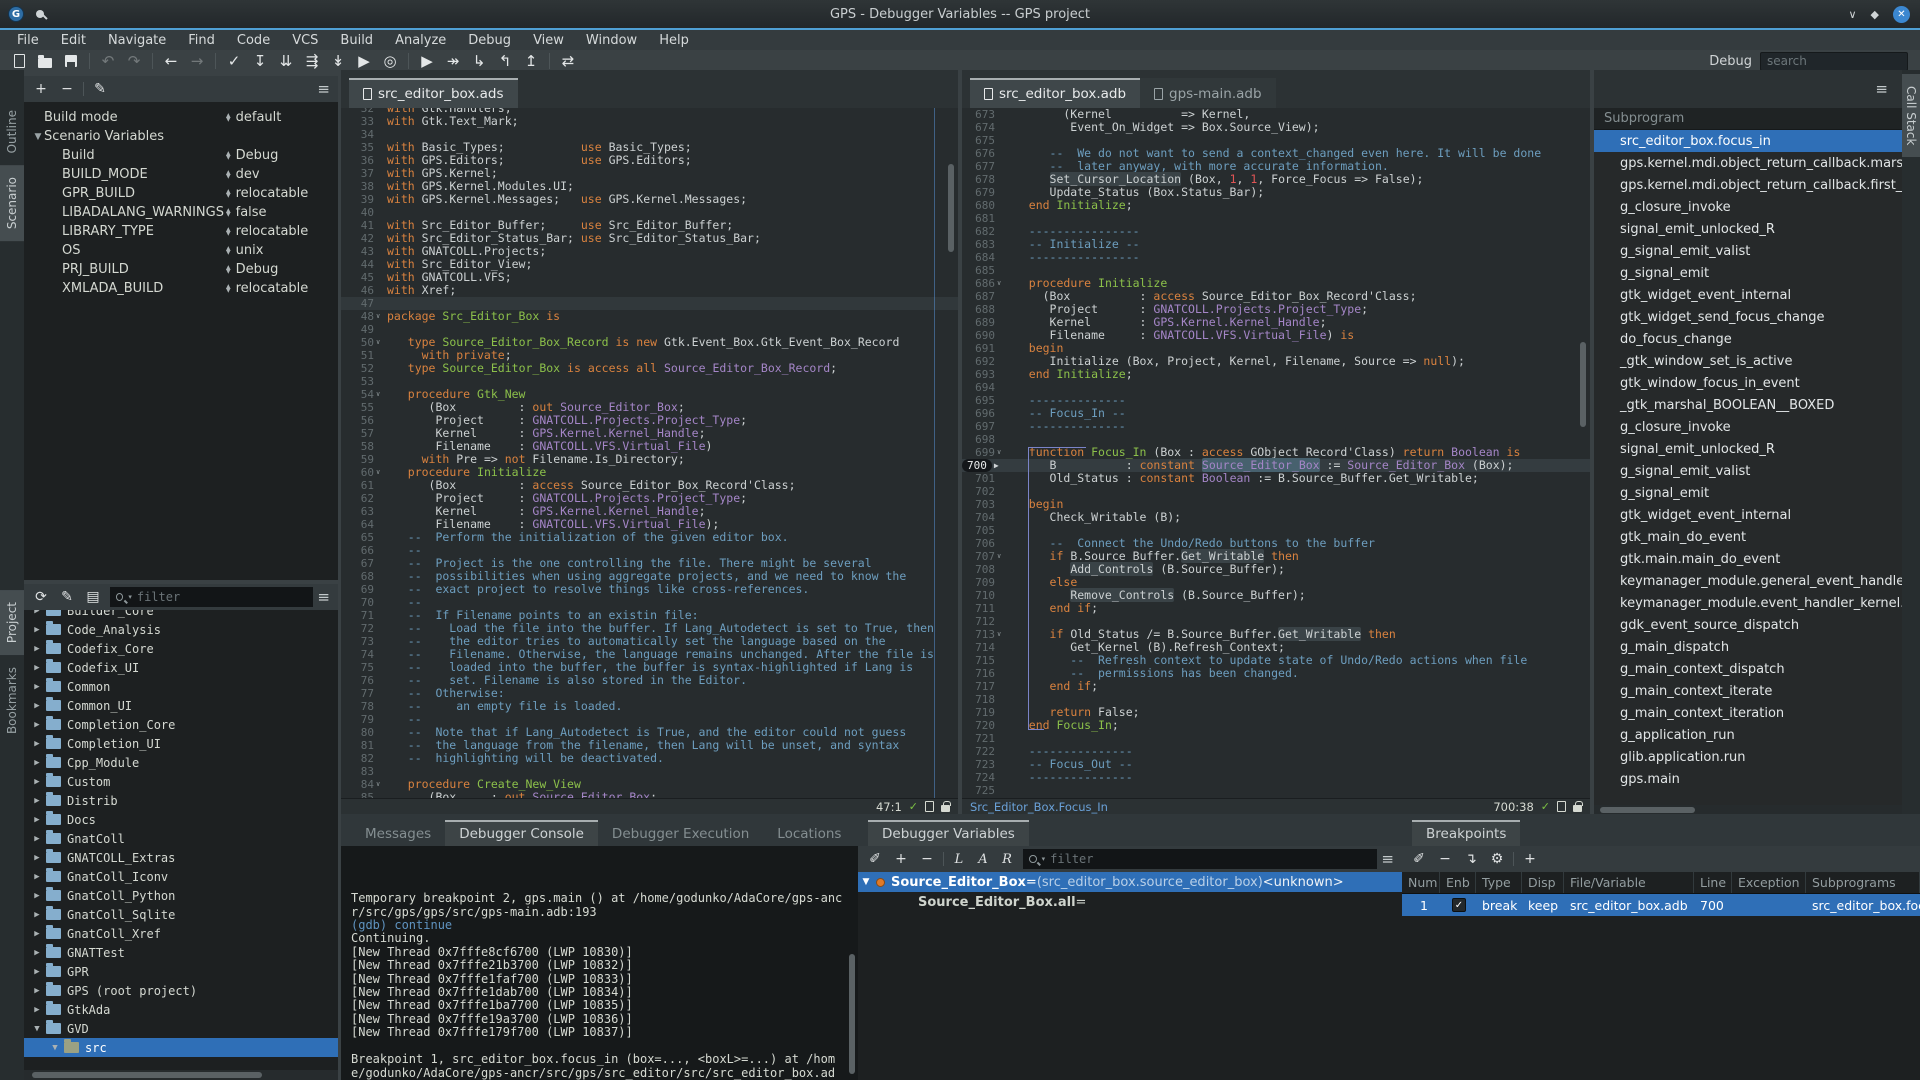 This screenshot has height=1080, width=1920. I want to click on open-folder-icon, so click(45, 61).